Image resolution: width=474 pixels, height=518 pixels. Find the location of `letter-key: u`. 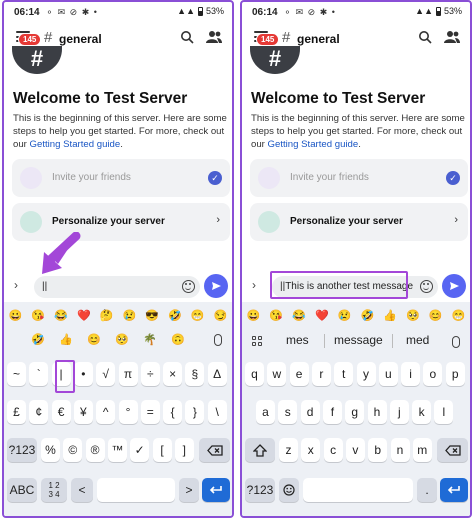

letter-key: u is located at coordinates (388, 374).